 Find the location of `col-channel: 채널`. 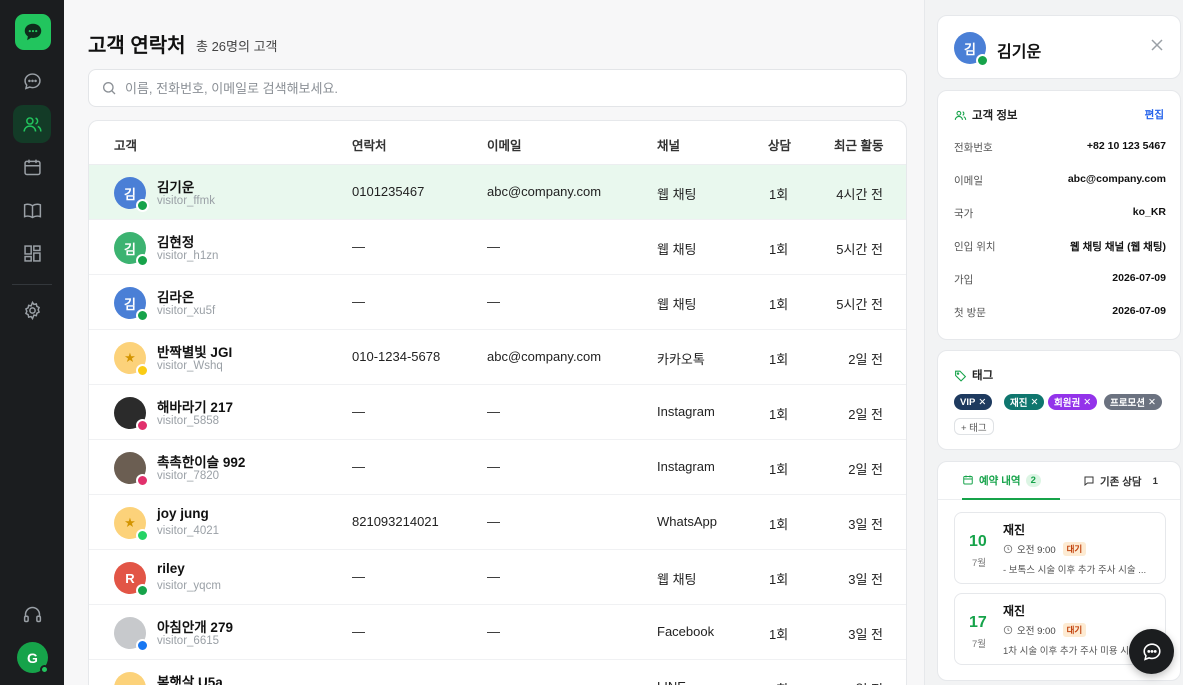

col-channel: 채널 is located at coordinates (668, 144).